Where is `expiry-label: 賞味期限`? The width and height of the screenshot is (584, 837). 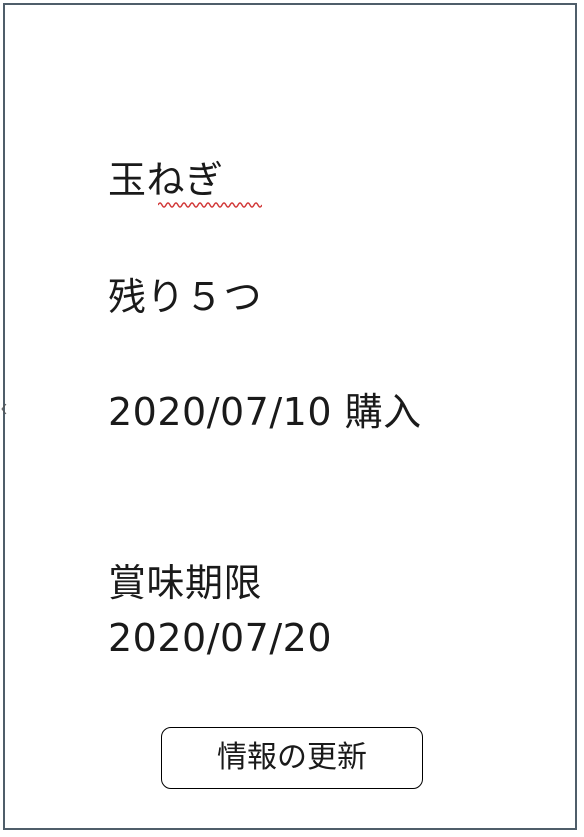
expiry-label: 賞味期限 is located at coordinates (185, 583).